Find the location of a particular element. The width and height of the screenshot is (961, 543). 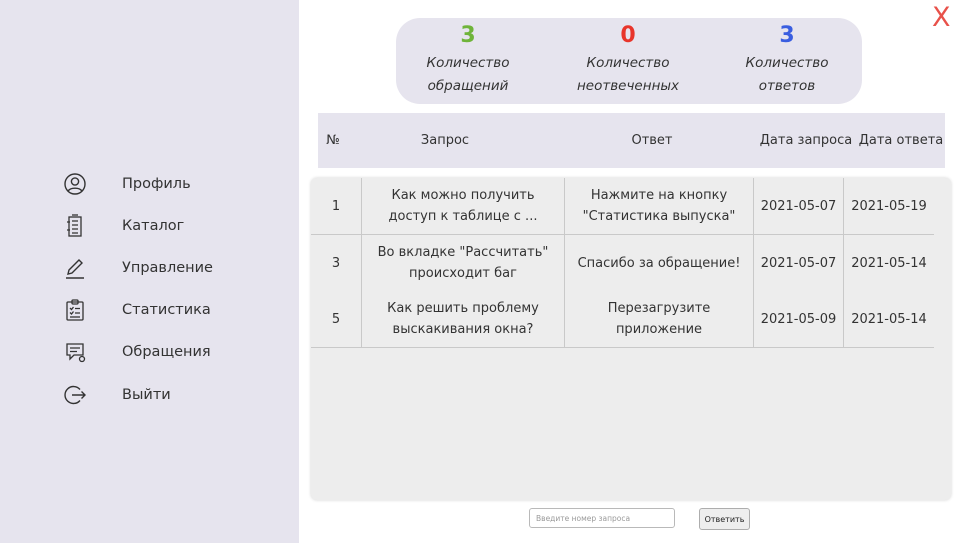

cell-request: Во вкладке "Рассчитать" происходит баг is located at coordinates (463, 263).